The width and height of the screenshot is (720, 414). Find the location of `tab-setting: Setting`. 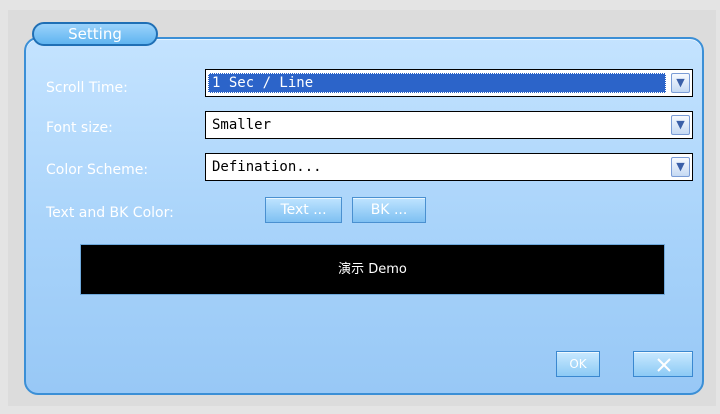

tab-setting: Setting is located at coordinates (95, 34).